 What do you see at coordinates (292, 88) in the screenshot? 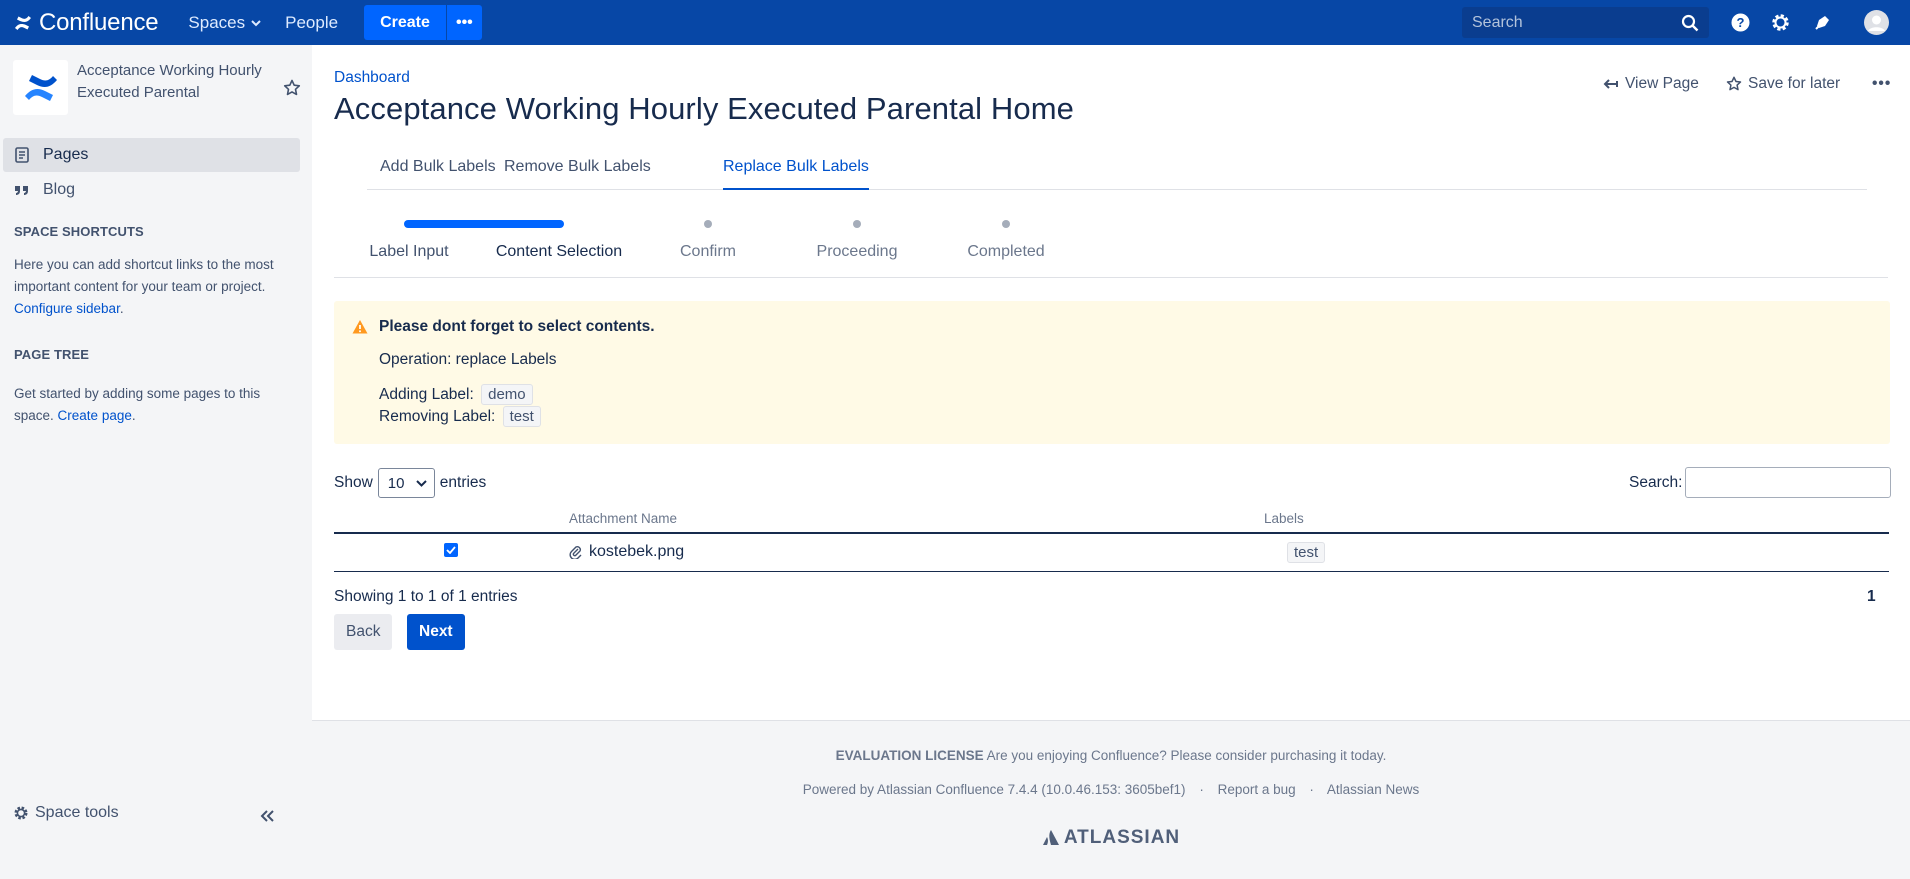
I see `star-icon` at bounding box center [292, 88].